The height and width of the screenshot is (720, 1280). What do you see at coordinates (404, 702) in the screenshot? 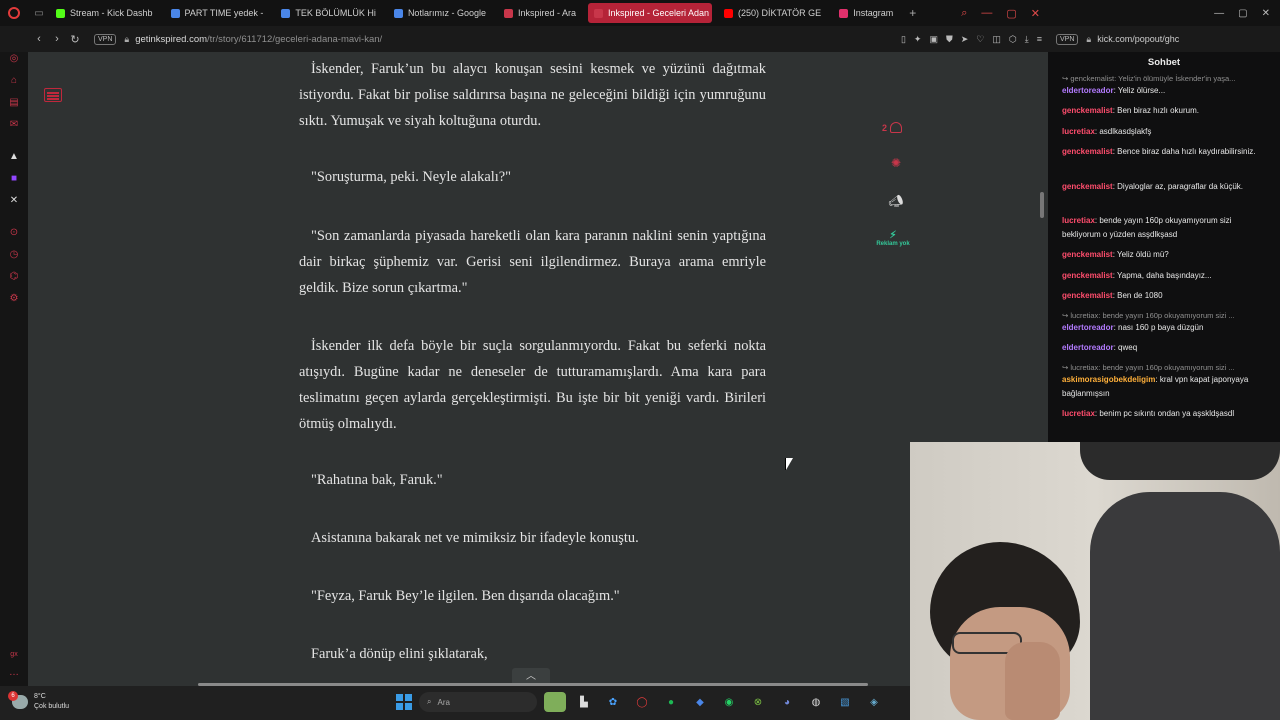
I see `start-button` at bounding box center [404, 702].